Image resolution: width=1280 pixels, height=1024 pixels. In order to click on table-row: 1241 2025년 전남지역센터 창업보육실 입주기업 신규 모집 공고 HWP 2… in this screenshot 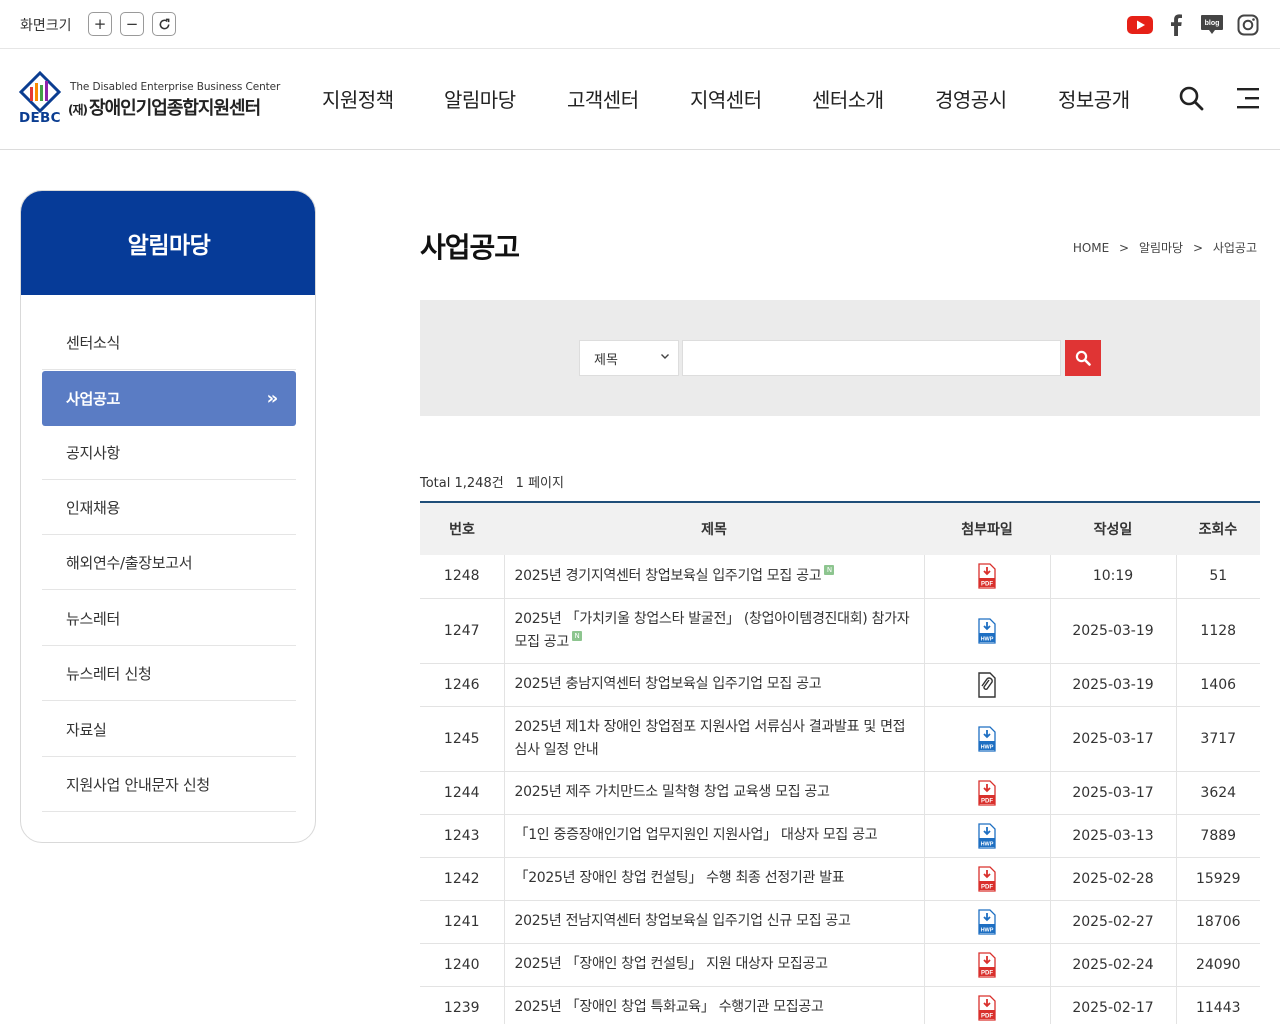, I will do `click(840, 922)`.